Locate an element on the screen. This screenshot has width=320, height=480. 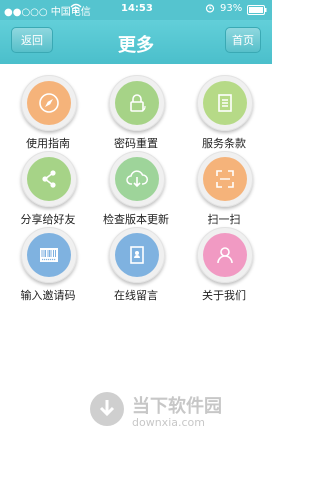
menu-item-check-update: 检查版本更新 is located at coordinates (136, 191).